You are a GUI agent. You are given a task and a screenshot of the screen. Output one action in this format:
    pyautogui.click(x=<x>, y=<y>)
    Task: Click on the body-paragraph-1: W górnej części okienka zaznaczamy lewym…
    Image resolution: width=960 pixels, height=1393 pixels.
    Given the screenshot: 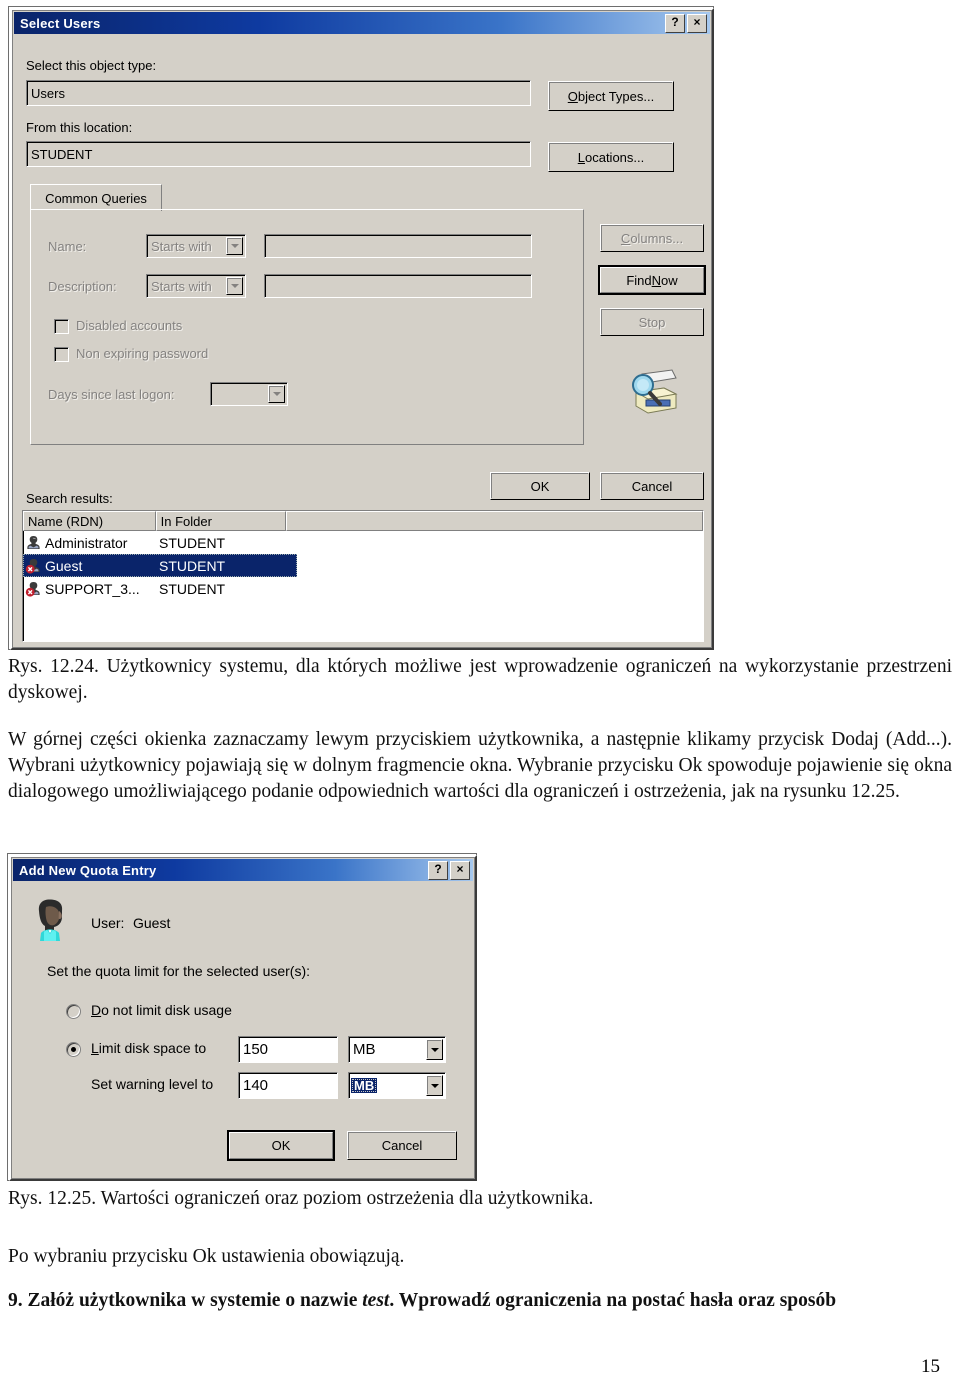 What is the action you would take?
    pyautogui.click(x=480, y=765)
    